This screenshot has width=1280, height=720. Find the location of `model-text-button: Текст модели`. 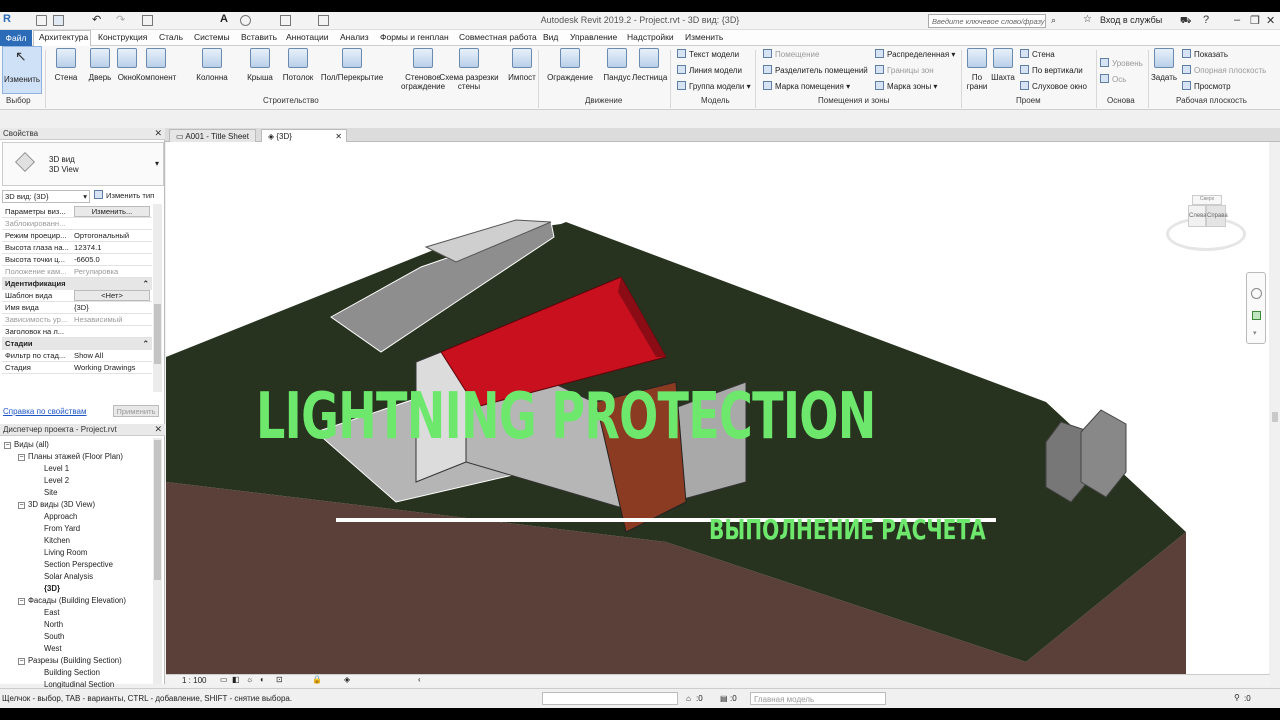

model-text-button: Текст модели is located at coordinates (708, 54).